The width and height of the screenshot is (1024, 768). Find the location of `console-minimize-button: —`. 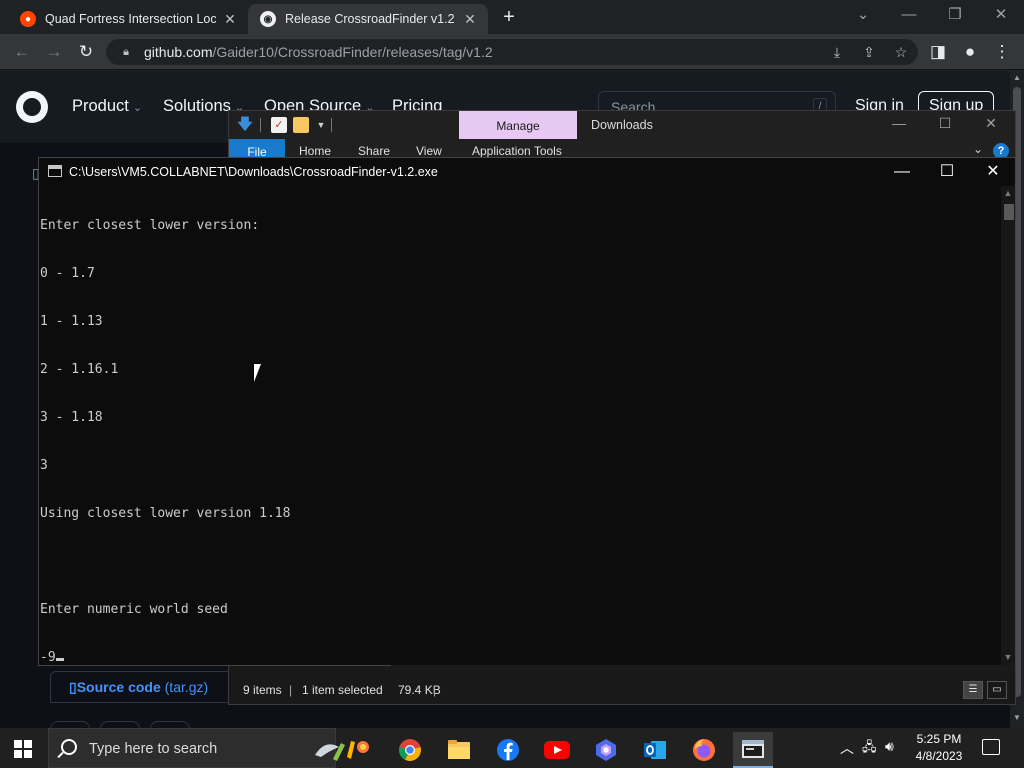

console-minimize-button: — is located at coordinates (902, 172).